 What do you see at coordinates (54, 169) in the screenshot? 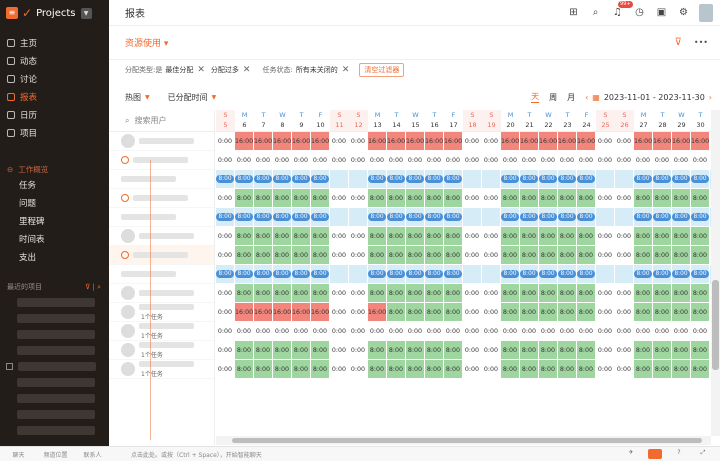
I see `work-section-title: ⊖ 工作概览` at bounding box center [54, 169].